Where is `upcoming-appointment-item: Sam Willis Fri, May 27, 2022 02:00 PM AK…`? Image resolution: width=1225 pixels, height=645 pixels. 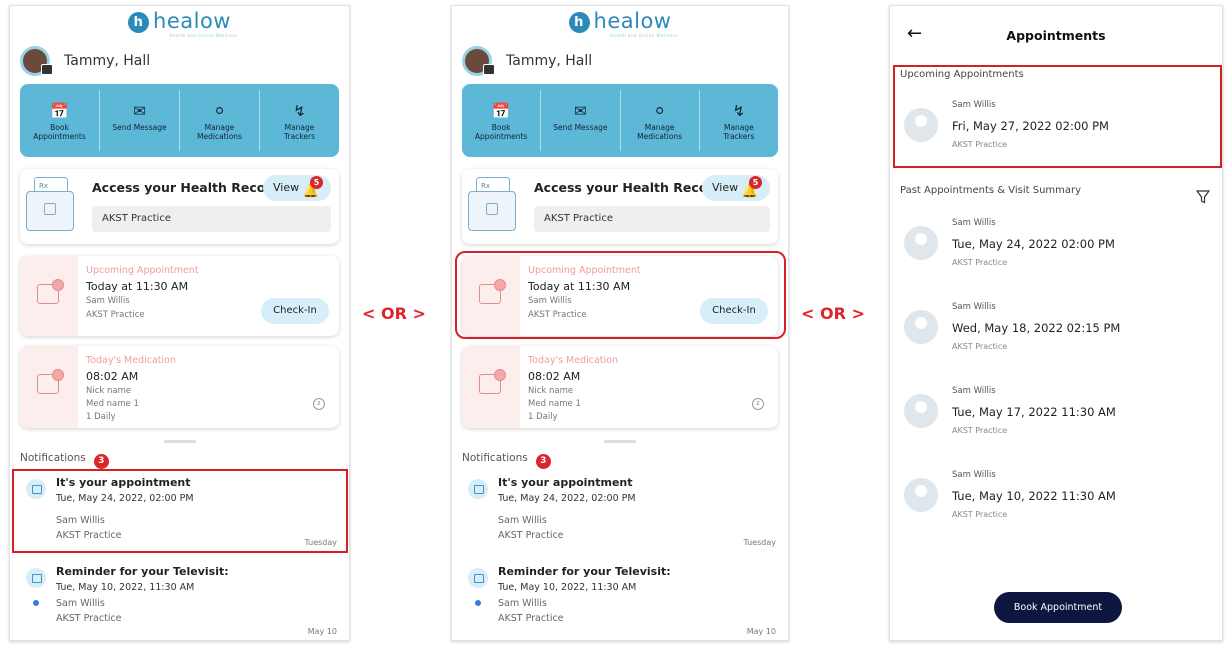 upcoming-appointment-item: Sam Willis Fri, May 27, 2022 02:00 PM AK… is located at coordinates (1056, 127).